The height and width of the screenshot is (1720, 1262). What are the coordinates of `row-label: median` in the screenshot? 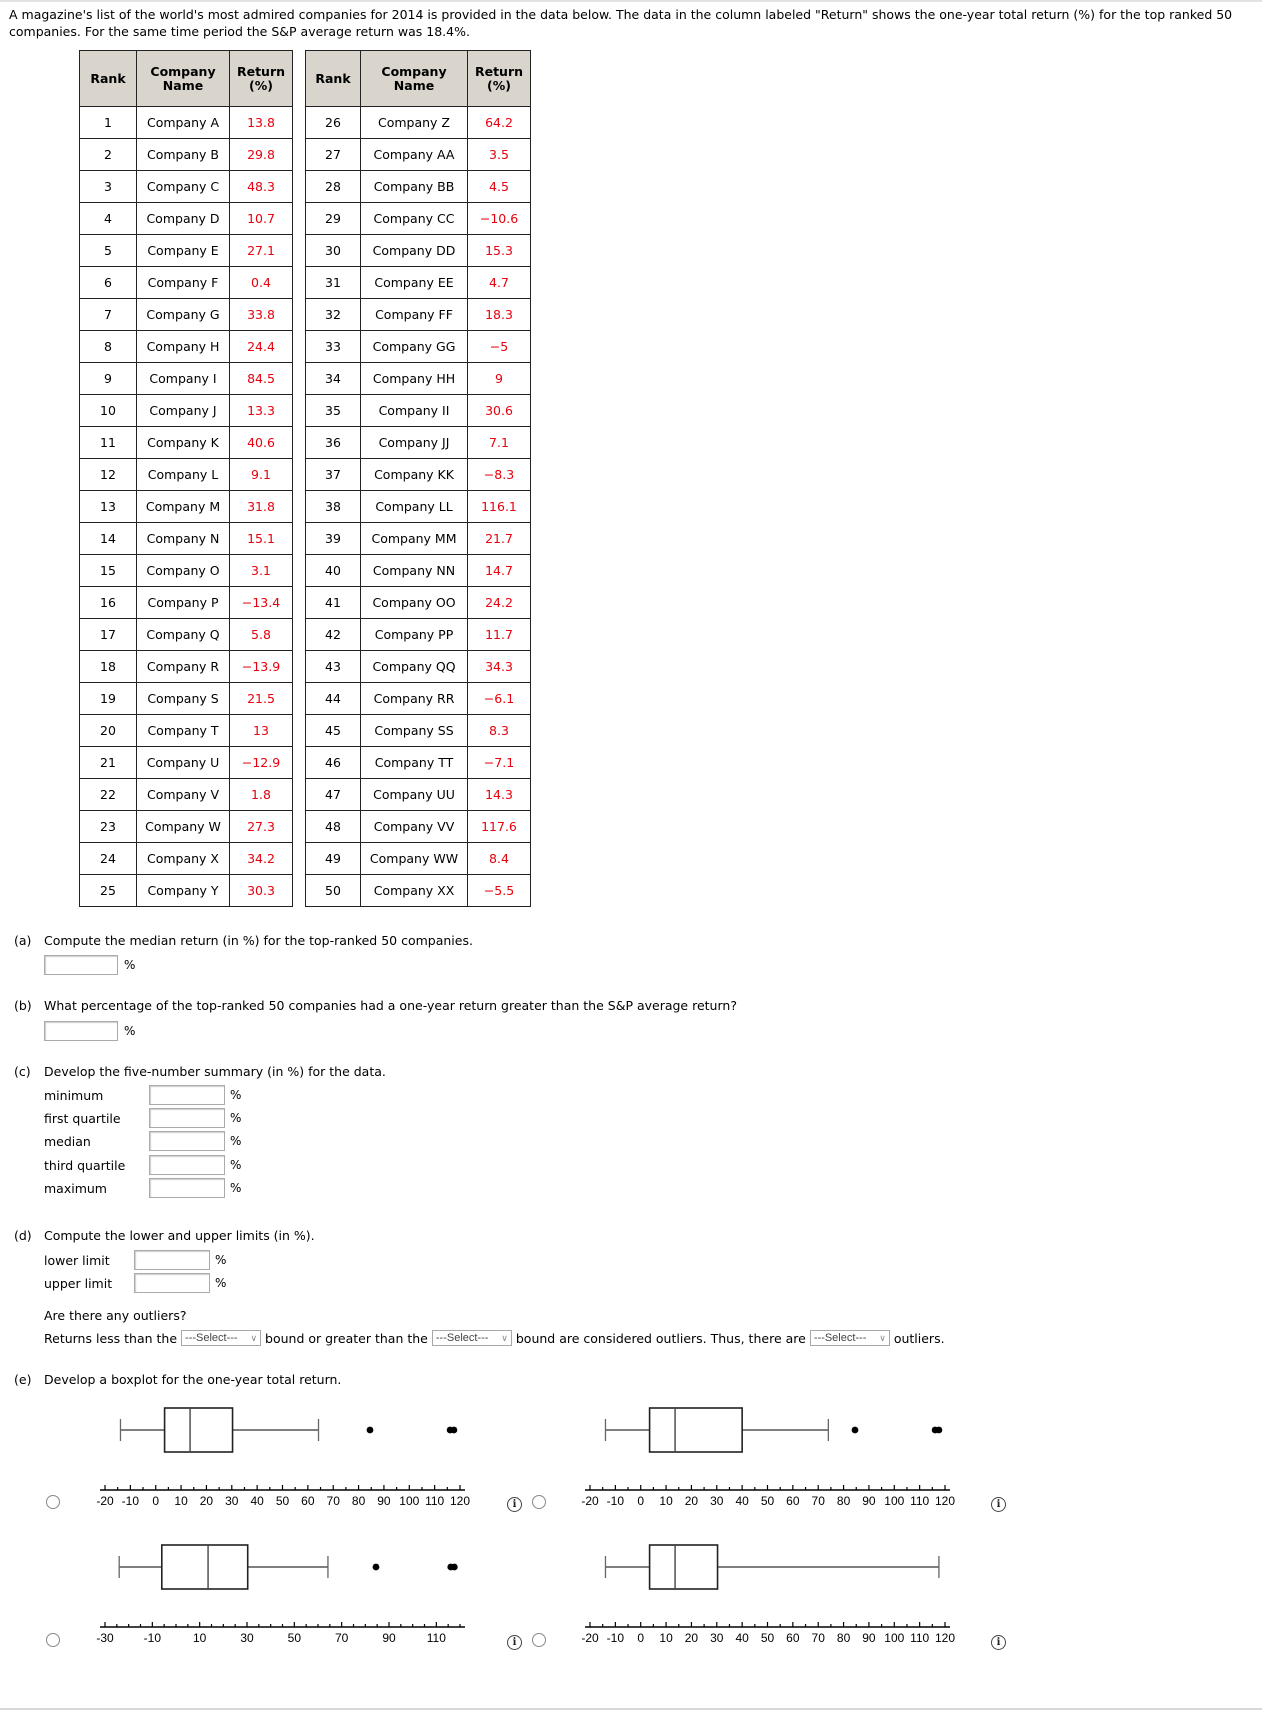 It's located at (67, 1141).